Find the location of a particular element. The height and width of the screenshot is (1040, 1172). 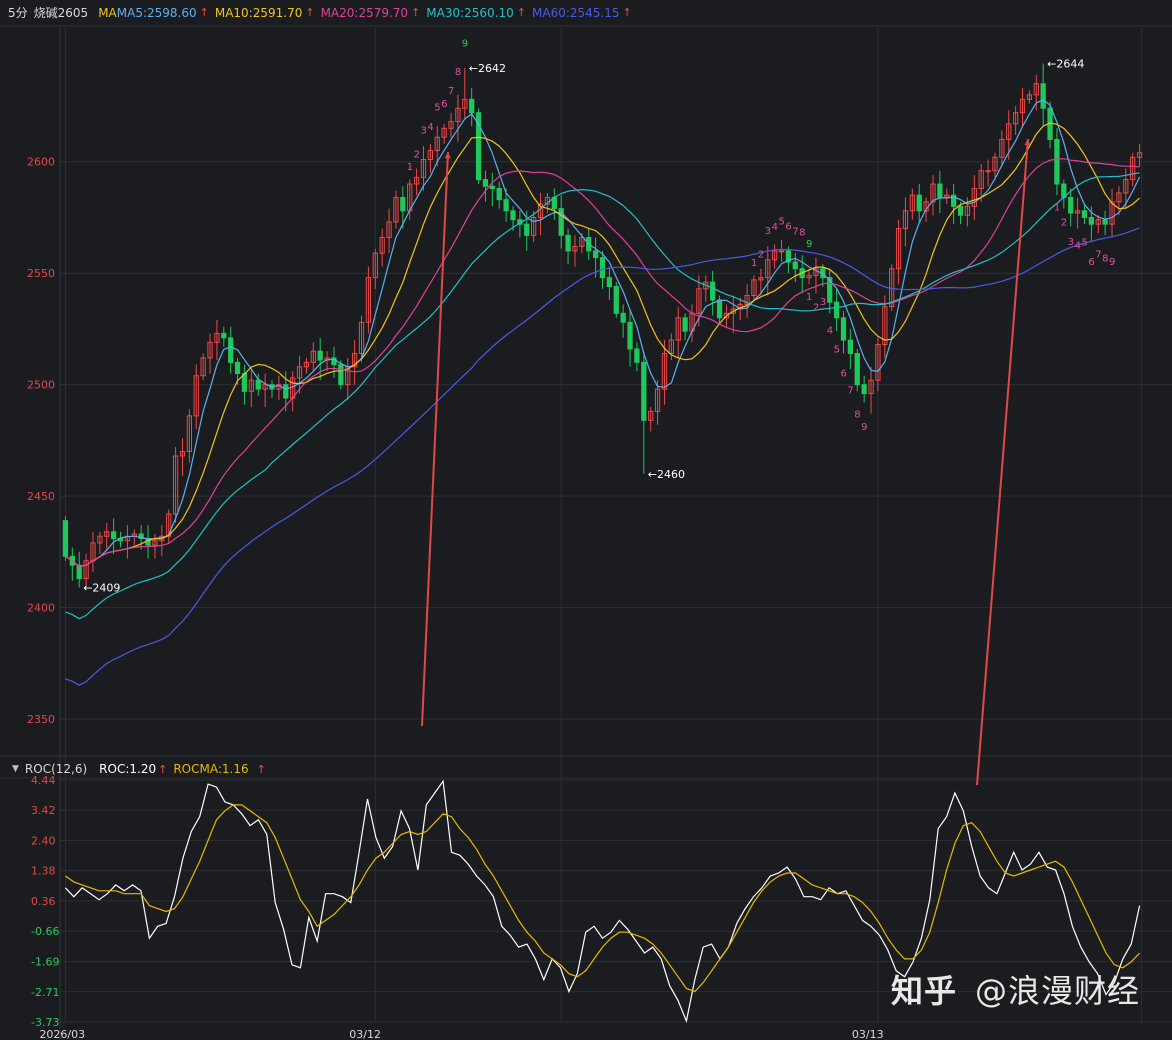

watermark: 知乎 @浪漫财经 is located at coordinates (1015, 989).